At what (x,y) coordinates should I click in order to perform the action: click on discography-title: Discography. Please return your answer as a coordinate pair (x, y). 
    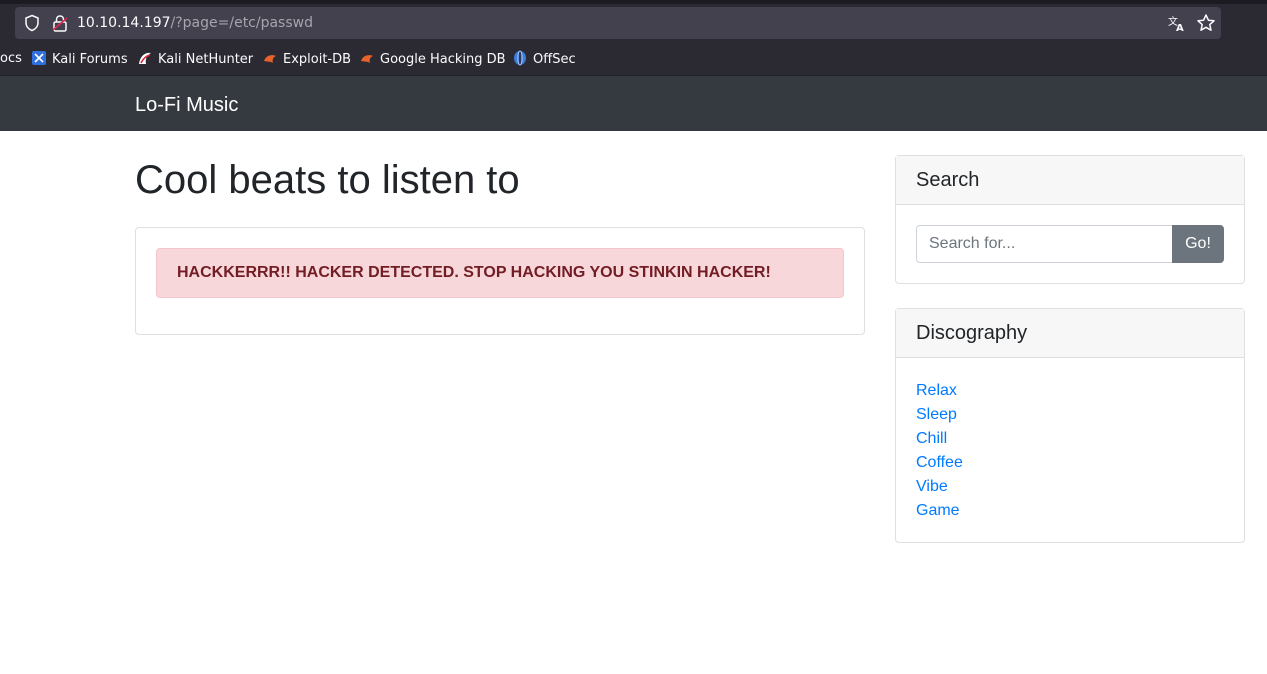
    Looking at the image, I should click on (1070, 333).